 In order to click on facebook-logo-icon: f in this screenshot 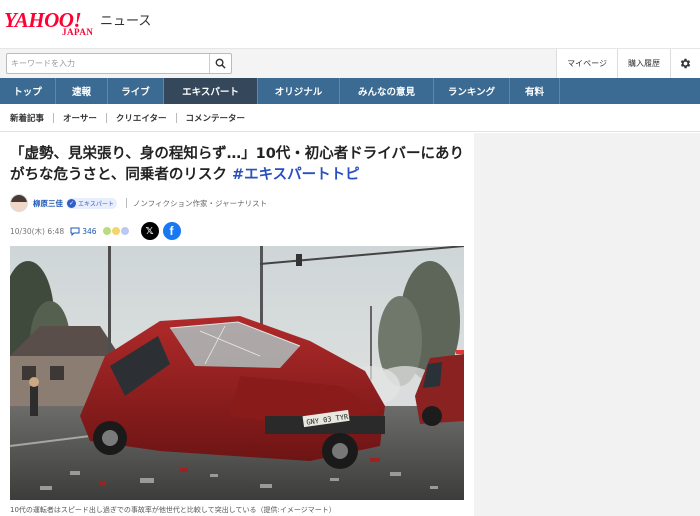, I will do `click(171, 231)`.